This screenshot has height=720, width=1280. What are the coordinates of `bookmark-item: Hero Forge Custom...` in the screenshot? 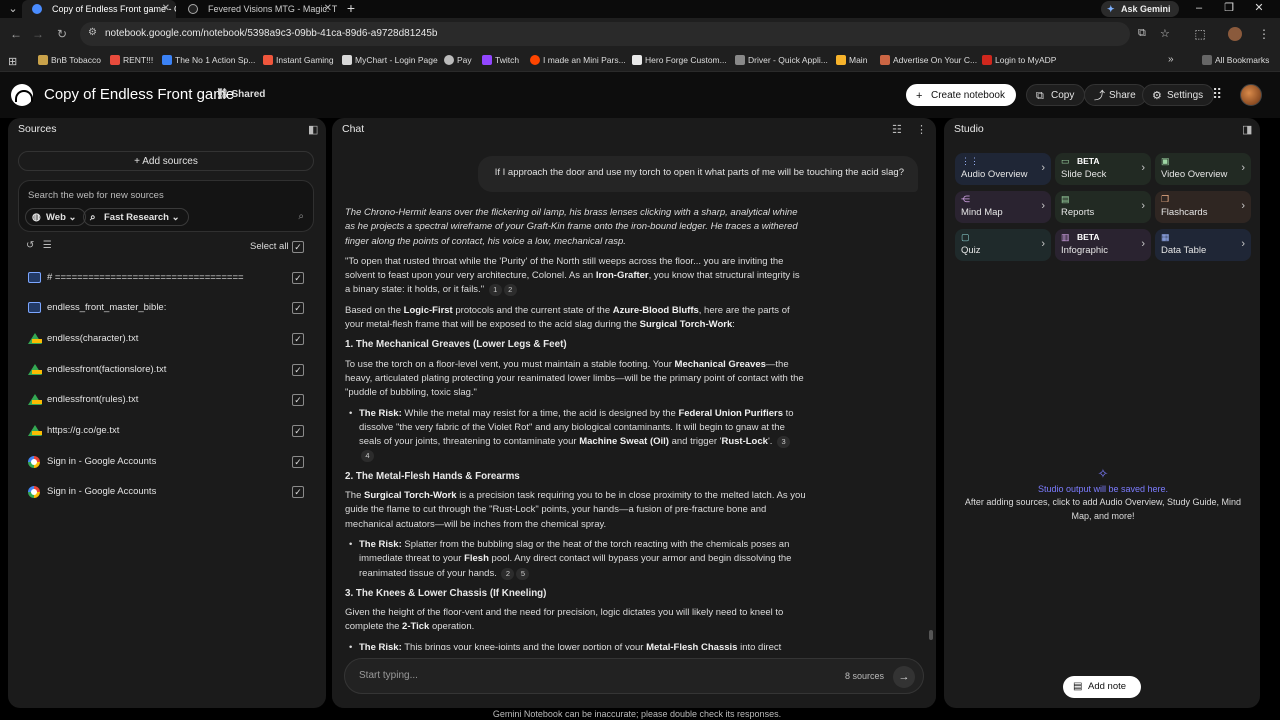 It's located at (679, 60).